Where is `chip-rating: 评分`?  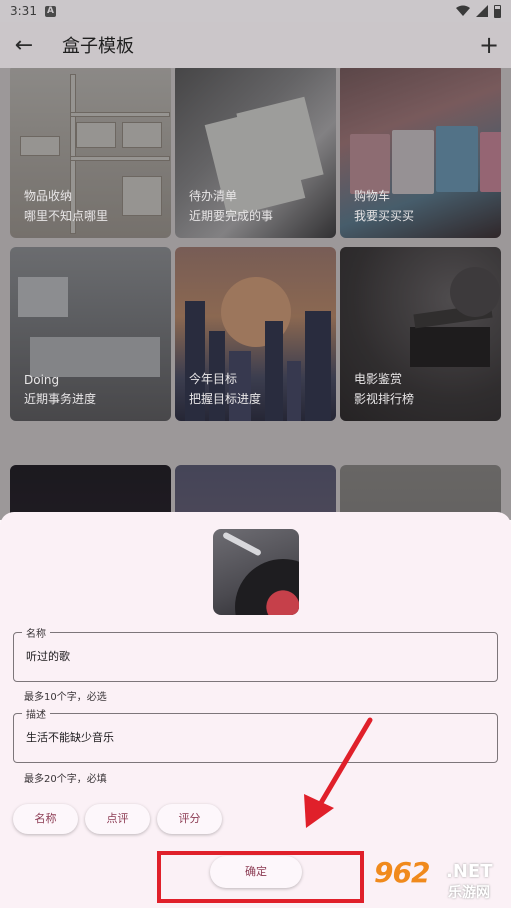 chip-rating: 评分 is located at coordinates (189, 819).